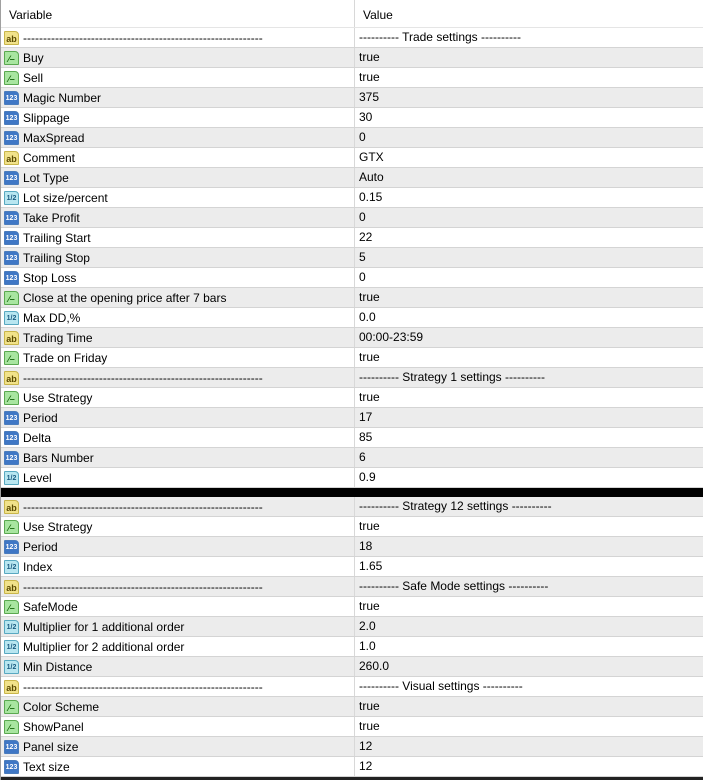 The height and width of the screenshot is (780, 703). I want to click on value-cell: 0.15, so click(529, 197).